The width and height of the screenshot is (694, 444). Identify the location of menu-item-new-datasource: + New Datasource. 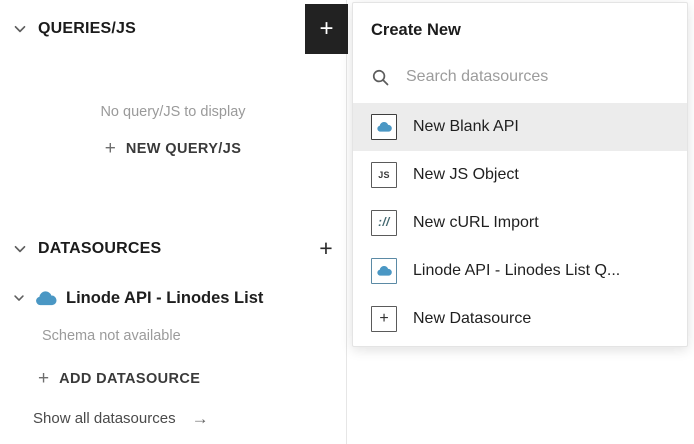
(520, 319).